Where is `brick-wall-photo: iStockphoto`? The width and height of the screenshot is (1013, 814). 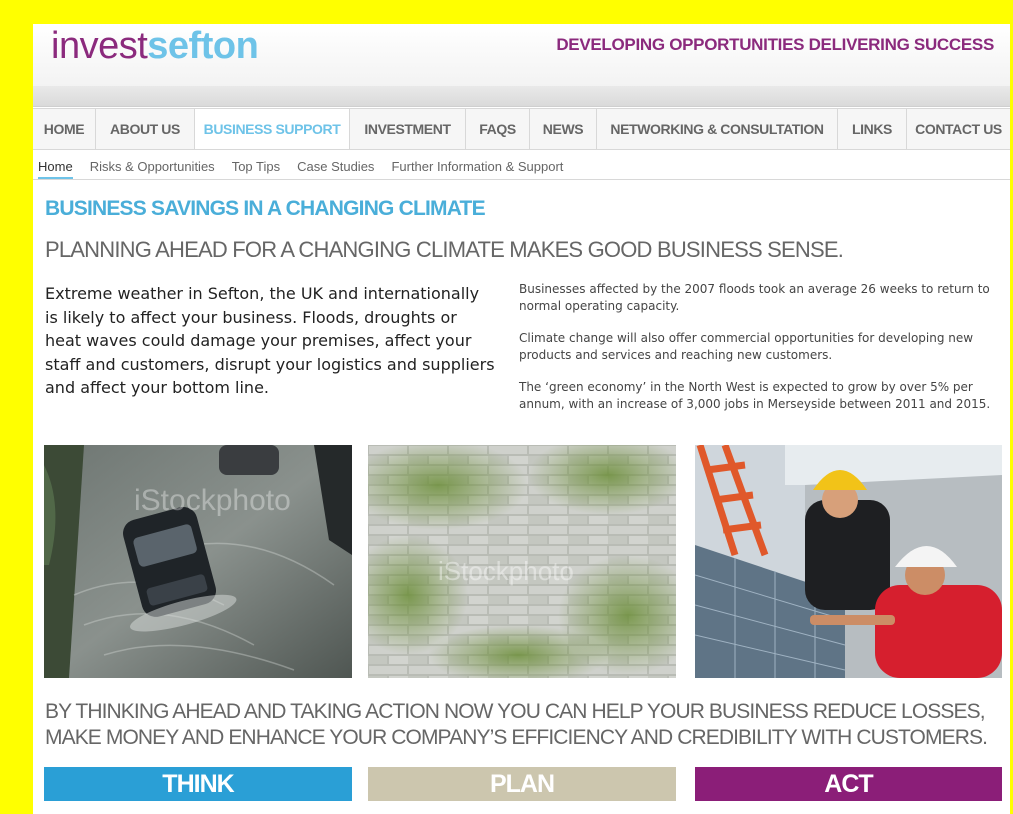 brick-wall-photo: iStockphoto is located at coordinates (522, 561).